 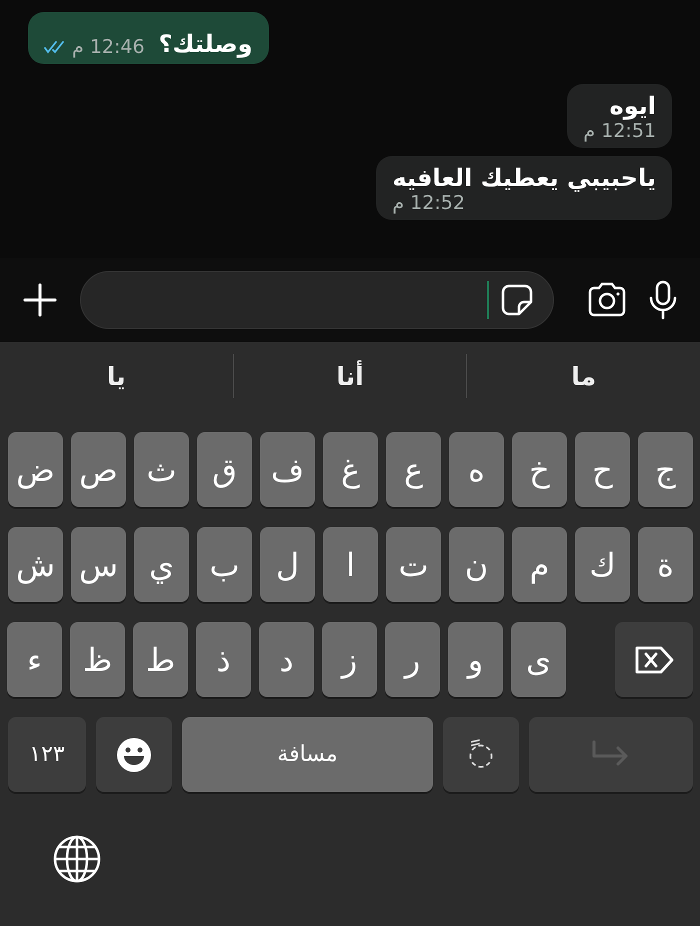 I want to click on letter-key: ث, so click(x=161, y=469).